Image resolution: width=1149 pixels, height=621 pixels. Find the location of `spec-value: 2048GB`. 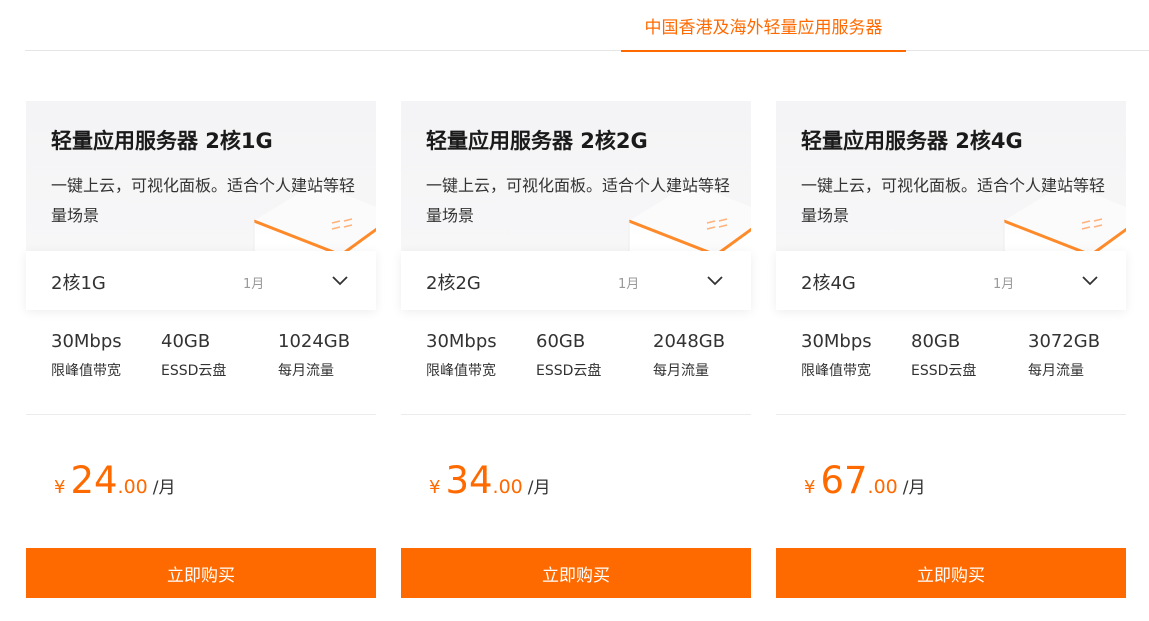

spec-value: 2048GB is located at coordinates (689, 341).